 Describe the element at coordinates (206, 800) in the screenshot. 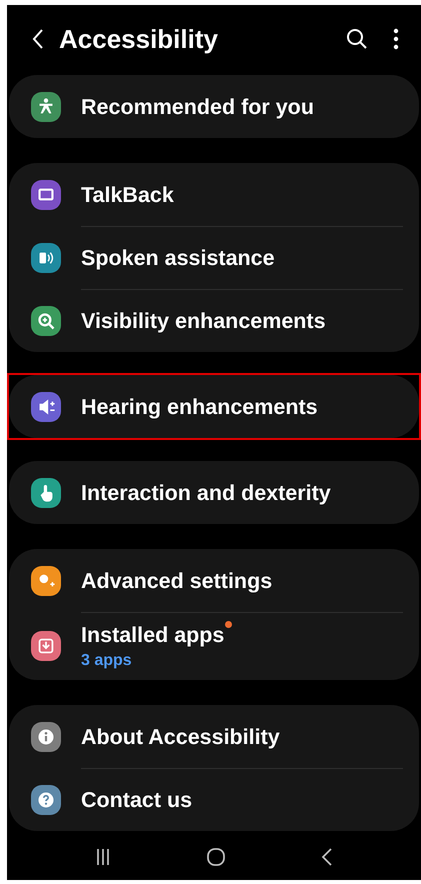

I see `settings-item: Contact us` at that location.